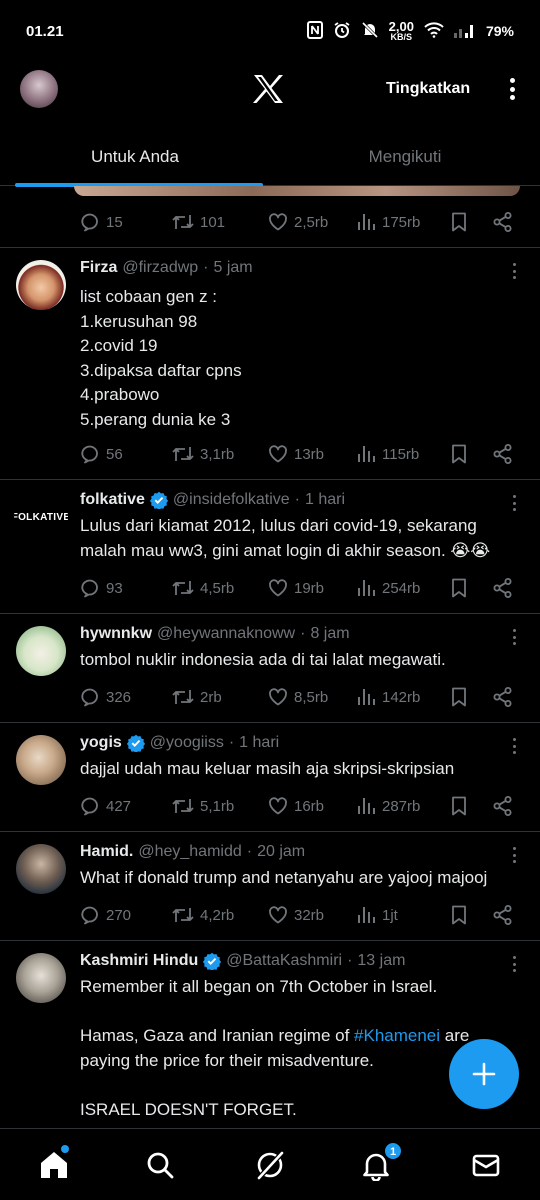 Image resolution: width=540 pixels, height=1200 pixels. Describe the element at coordinates (101, 743) in the screenshot. I see `author-name: yogis` at that location.